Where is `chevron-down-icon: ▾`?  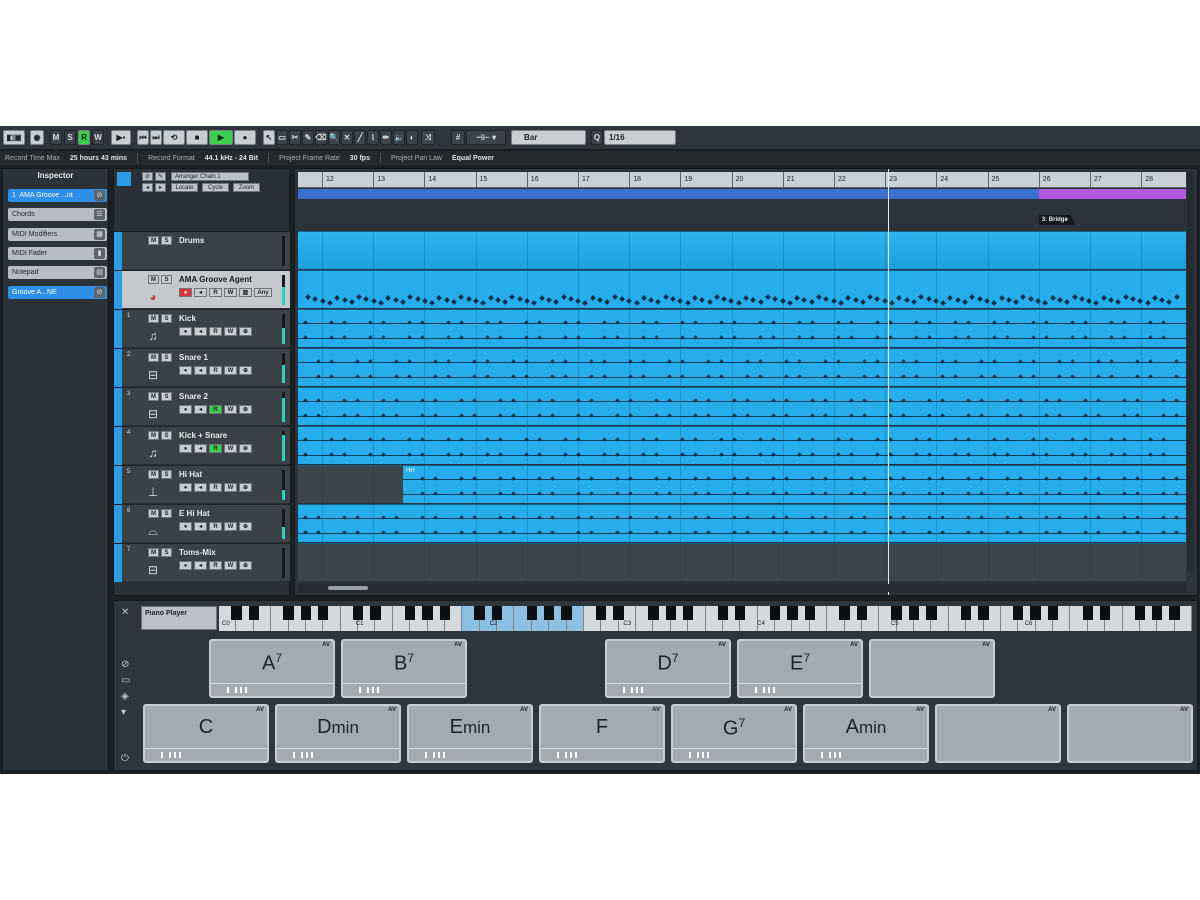
chevron-down-icon: ▾ is located at coordinates (123, 712).